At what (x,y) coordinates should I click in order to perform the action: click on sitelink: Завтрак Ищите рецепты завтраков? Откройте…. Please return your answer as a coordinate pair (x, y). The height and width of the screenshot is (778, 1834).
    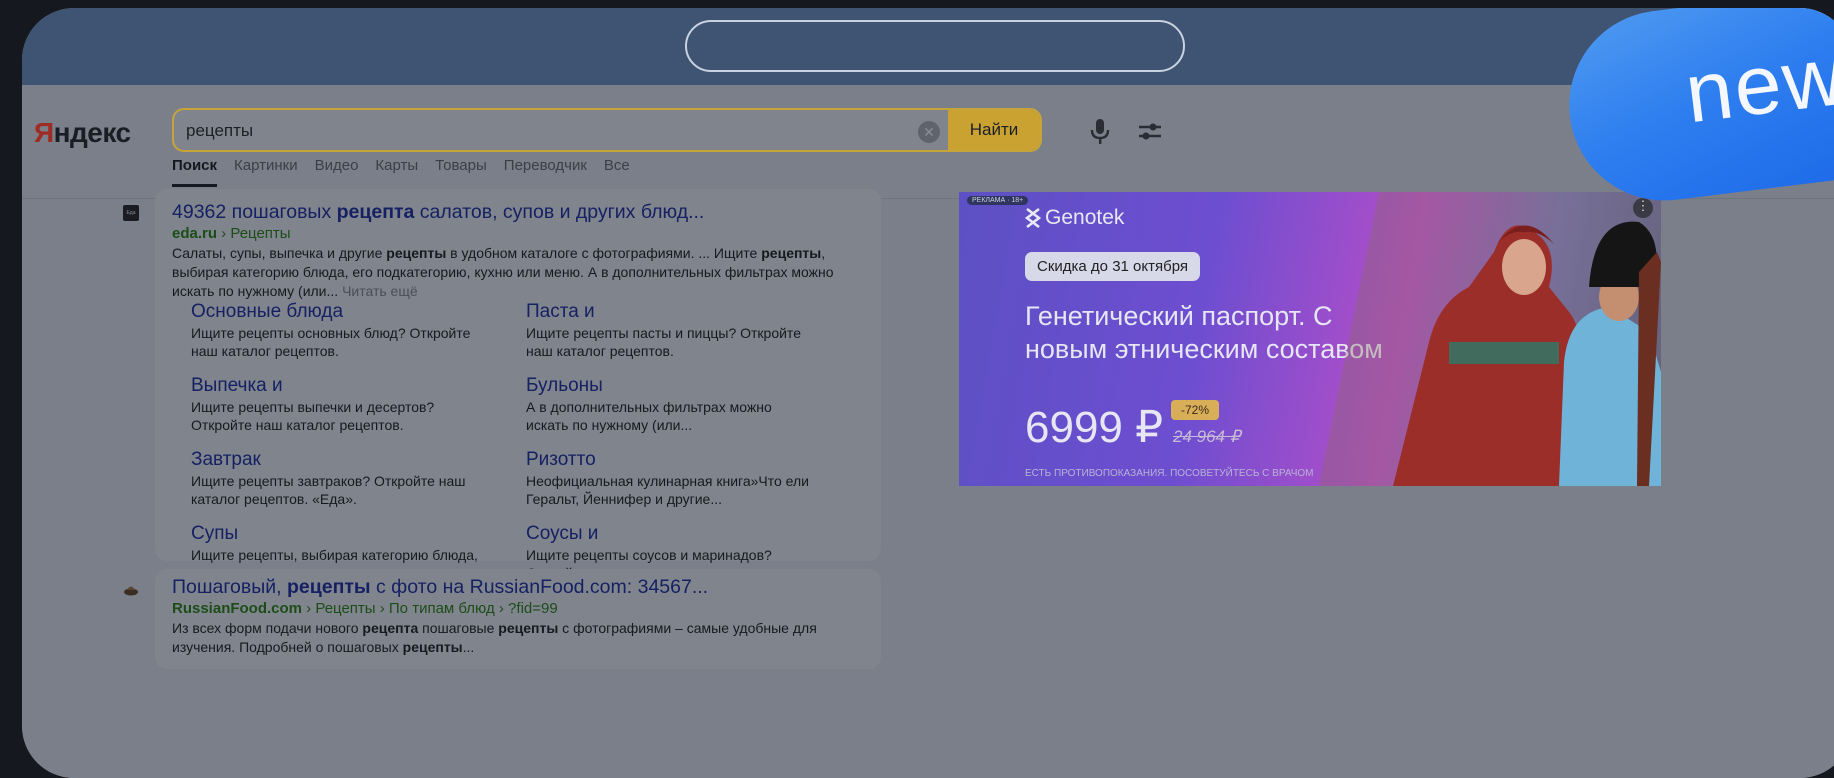
    Looking at the image, I should click on (336, 478).